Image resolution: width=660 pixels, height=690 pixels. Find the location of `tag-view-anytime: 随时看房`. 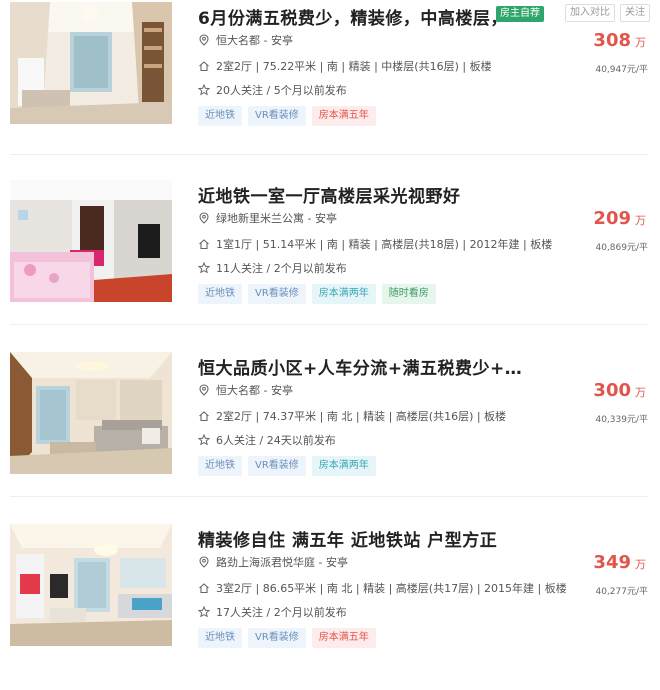

tag-view-anytime: 随时看房 is located at coordinates (408, 294).